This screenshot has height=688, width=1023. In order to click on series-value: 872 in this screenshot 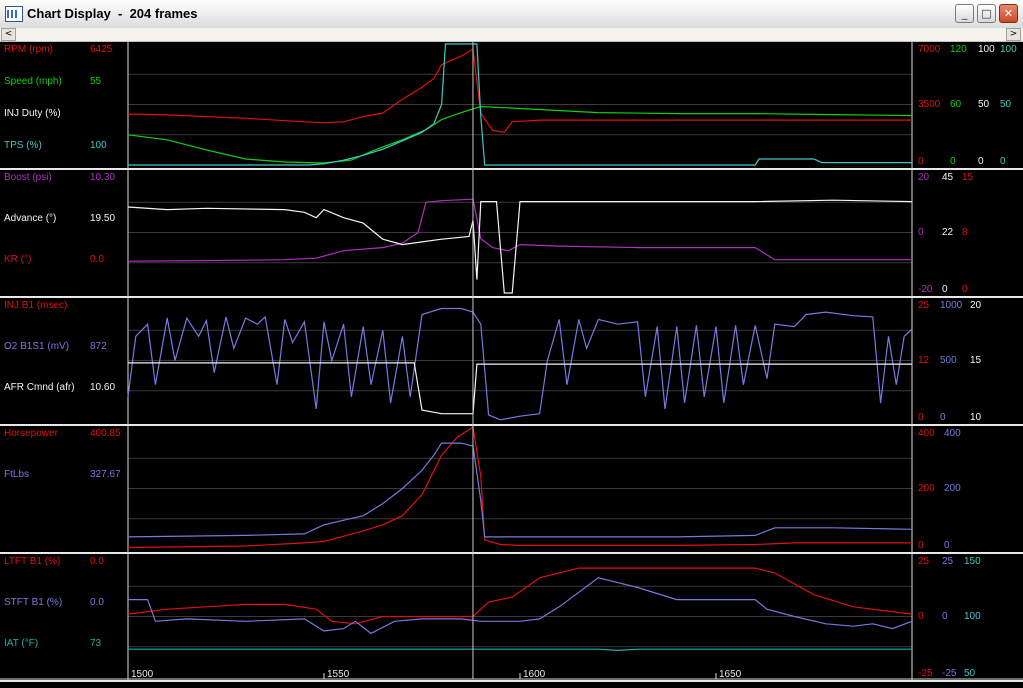, I will do `click(98, 346)`.